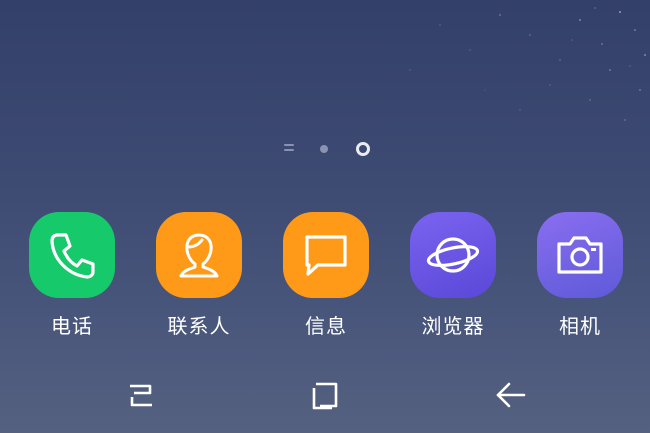 The width and height of the screenshot is (650, 433). I want to click on messages-icon, so click(326, 255).